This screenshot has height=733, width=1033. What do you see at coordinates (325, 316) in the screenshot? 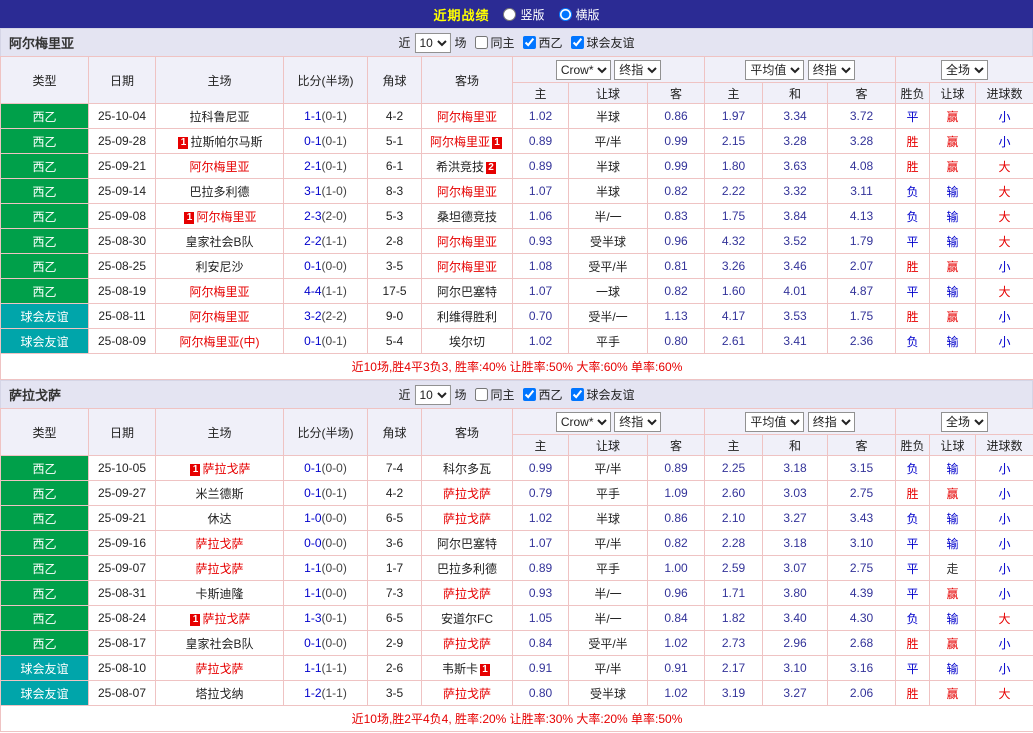
I see `score-cell: 3-2(2-2)` at bounding box center [325, 316].